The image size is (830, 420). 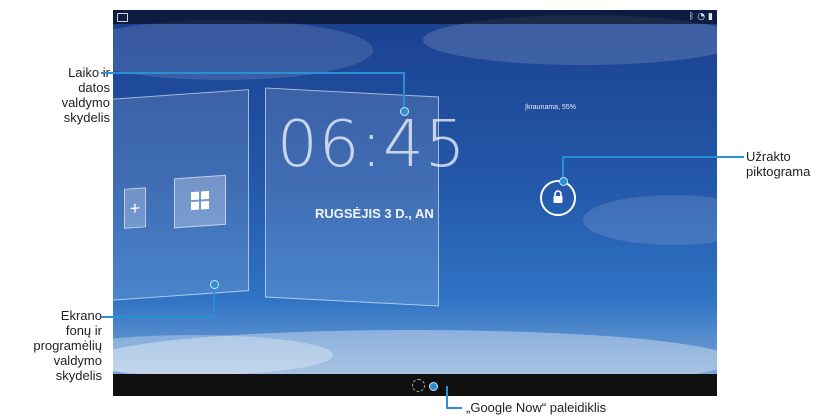 What do you see at coordinates (85, 102) in the screenshot?
I see `callout-line-3: valdymo` at bounding box center [85, 102].